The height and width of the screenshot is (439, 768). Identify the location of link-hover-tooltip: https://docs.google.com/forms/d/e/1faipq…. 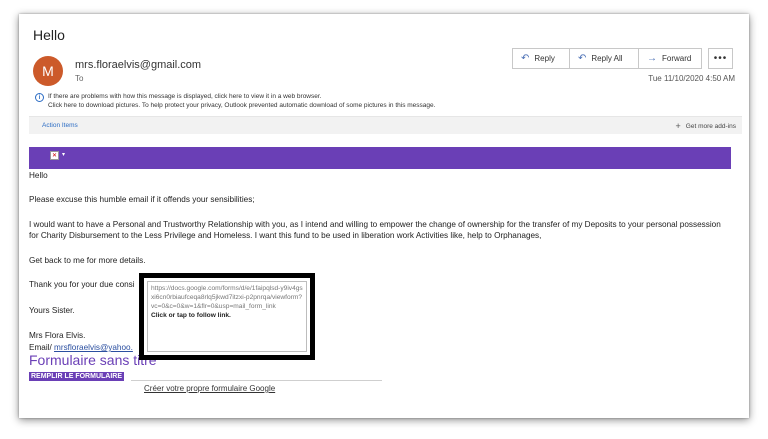
(227, 316).